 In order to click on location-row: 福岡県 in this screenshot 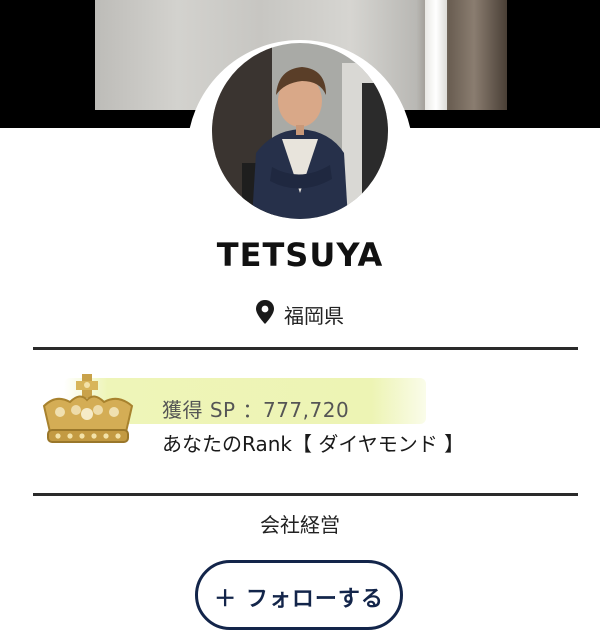, I will do `click(300, 314)`.